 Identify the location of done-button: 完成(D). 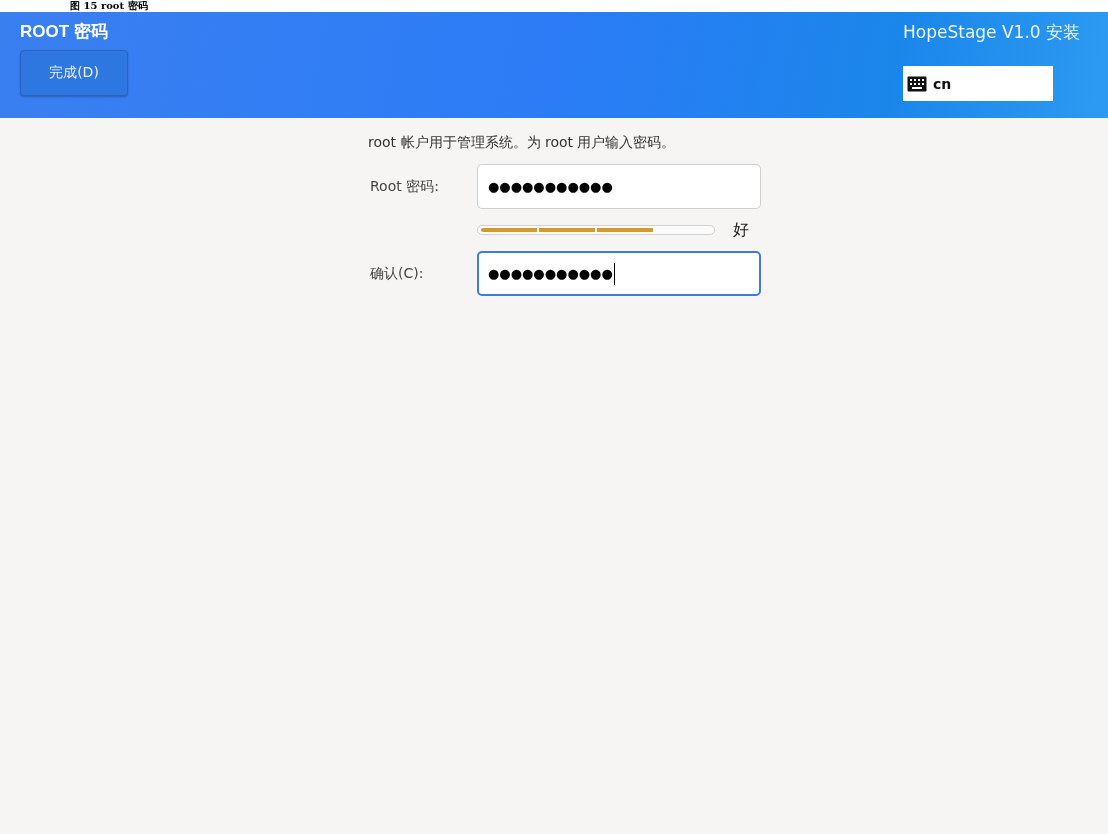
(74, 73).